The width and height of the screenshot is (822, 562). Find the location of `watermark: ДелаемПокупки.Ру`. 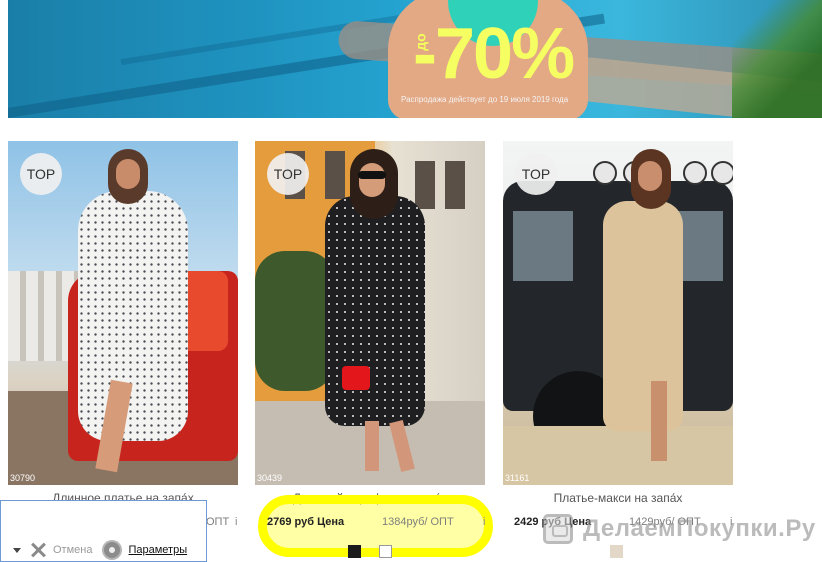

watermark: ДелаемПокупки.Ру is located at coordinates (679, 529).